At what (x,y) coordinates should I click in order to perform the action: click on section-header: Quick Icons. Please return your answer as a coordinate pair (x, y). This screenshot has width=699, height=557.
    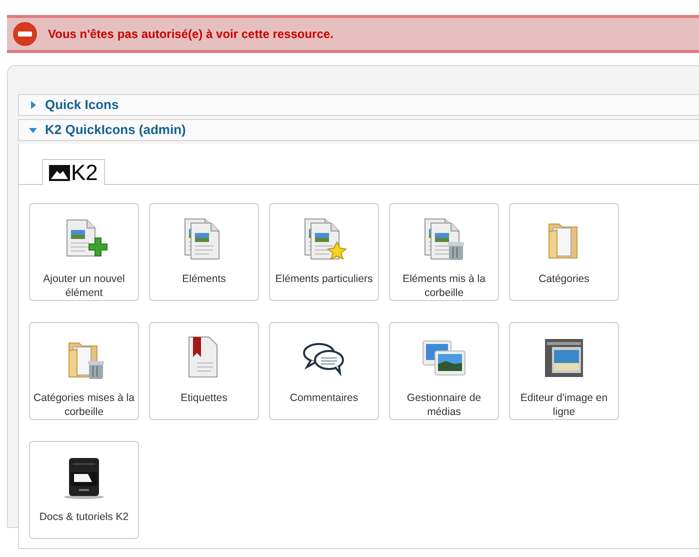
    Looking at the image, I should click on (358, 105).